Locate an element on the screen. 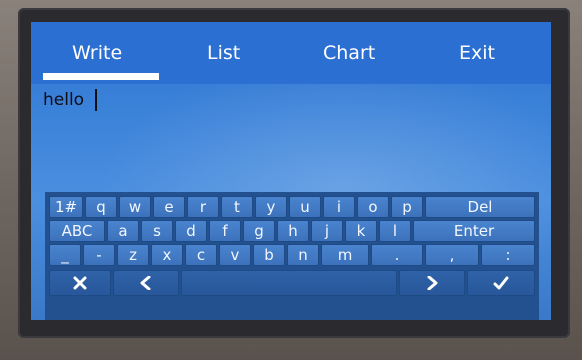 The height and width of the screenshot is (360, 582). key-t: t is located at coordinates (237, 207).